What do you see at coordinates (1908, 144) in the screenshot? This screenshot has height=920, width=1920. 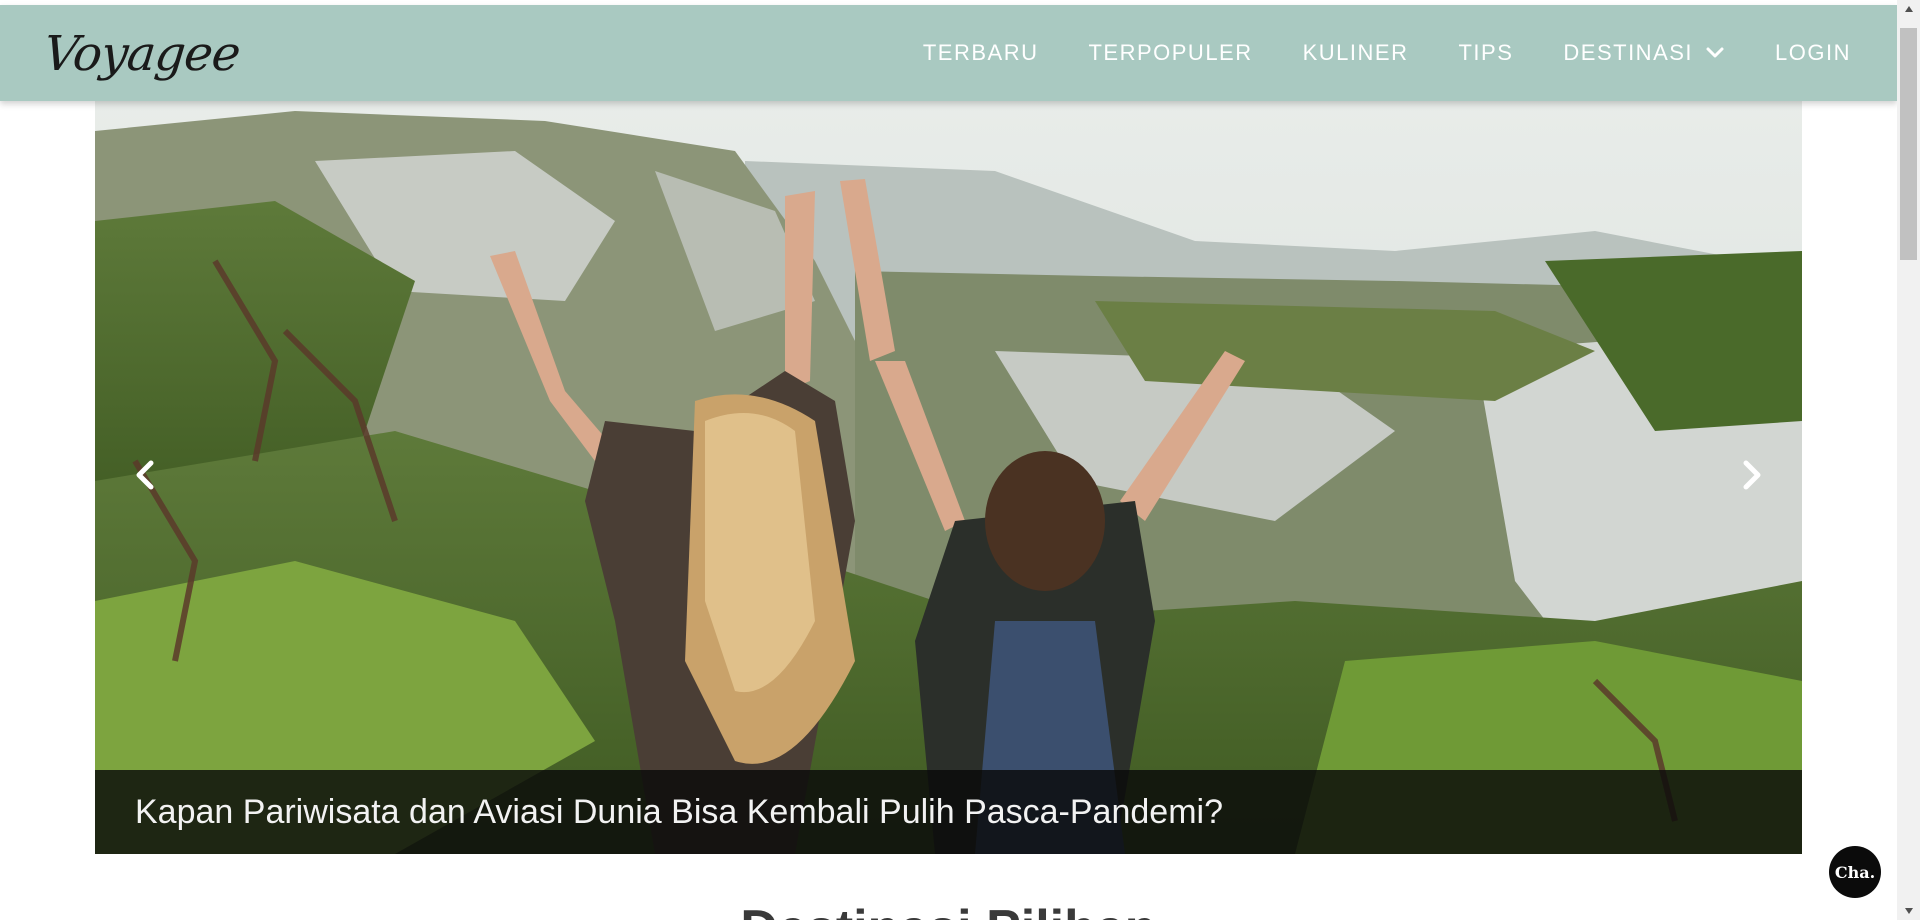 I see `scrollbar-thumb` at bounding box center [1908, 144].